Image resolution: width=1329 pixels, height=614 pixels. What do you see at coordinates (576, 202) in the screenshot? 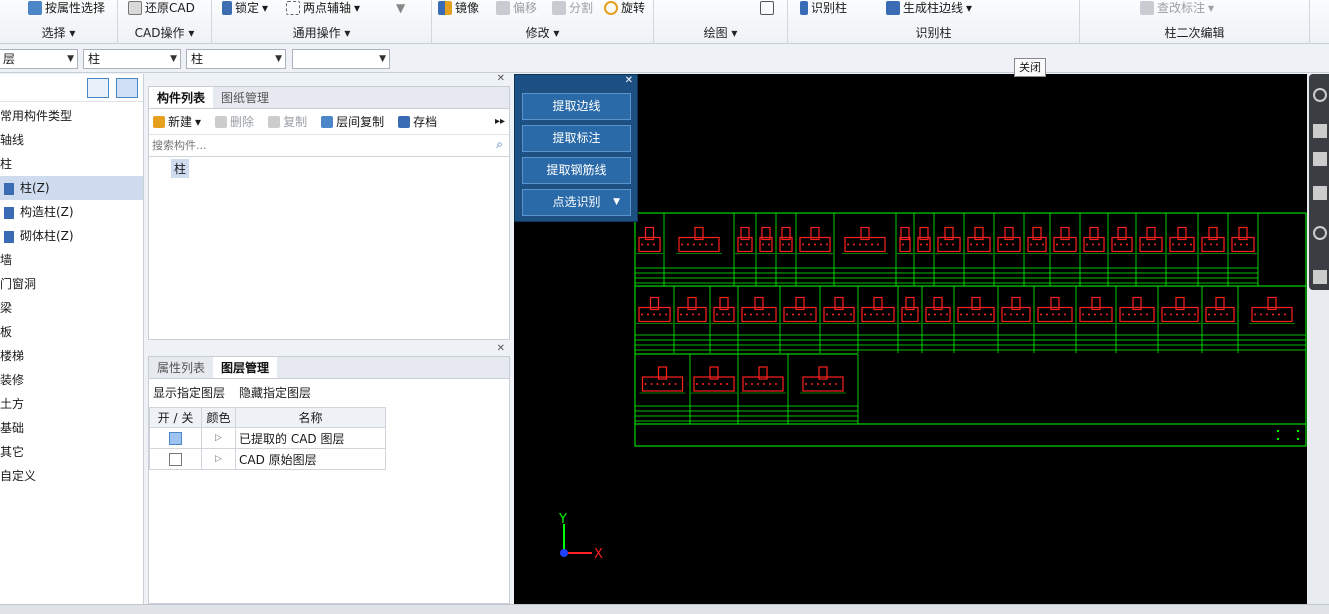
I see `point-identify-button: 点选识别 ▼` at bounding box center [576, 202].